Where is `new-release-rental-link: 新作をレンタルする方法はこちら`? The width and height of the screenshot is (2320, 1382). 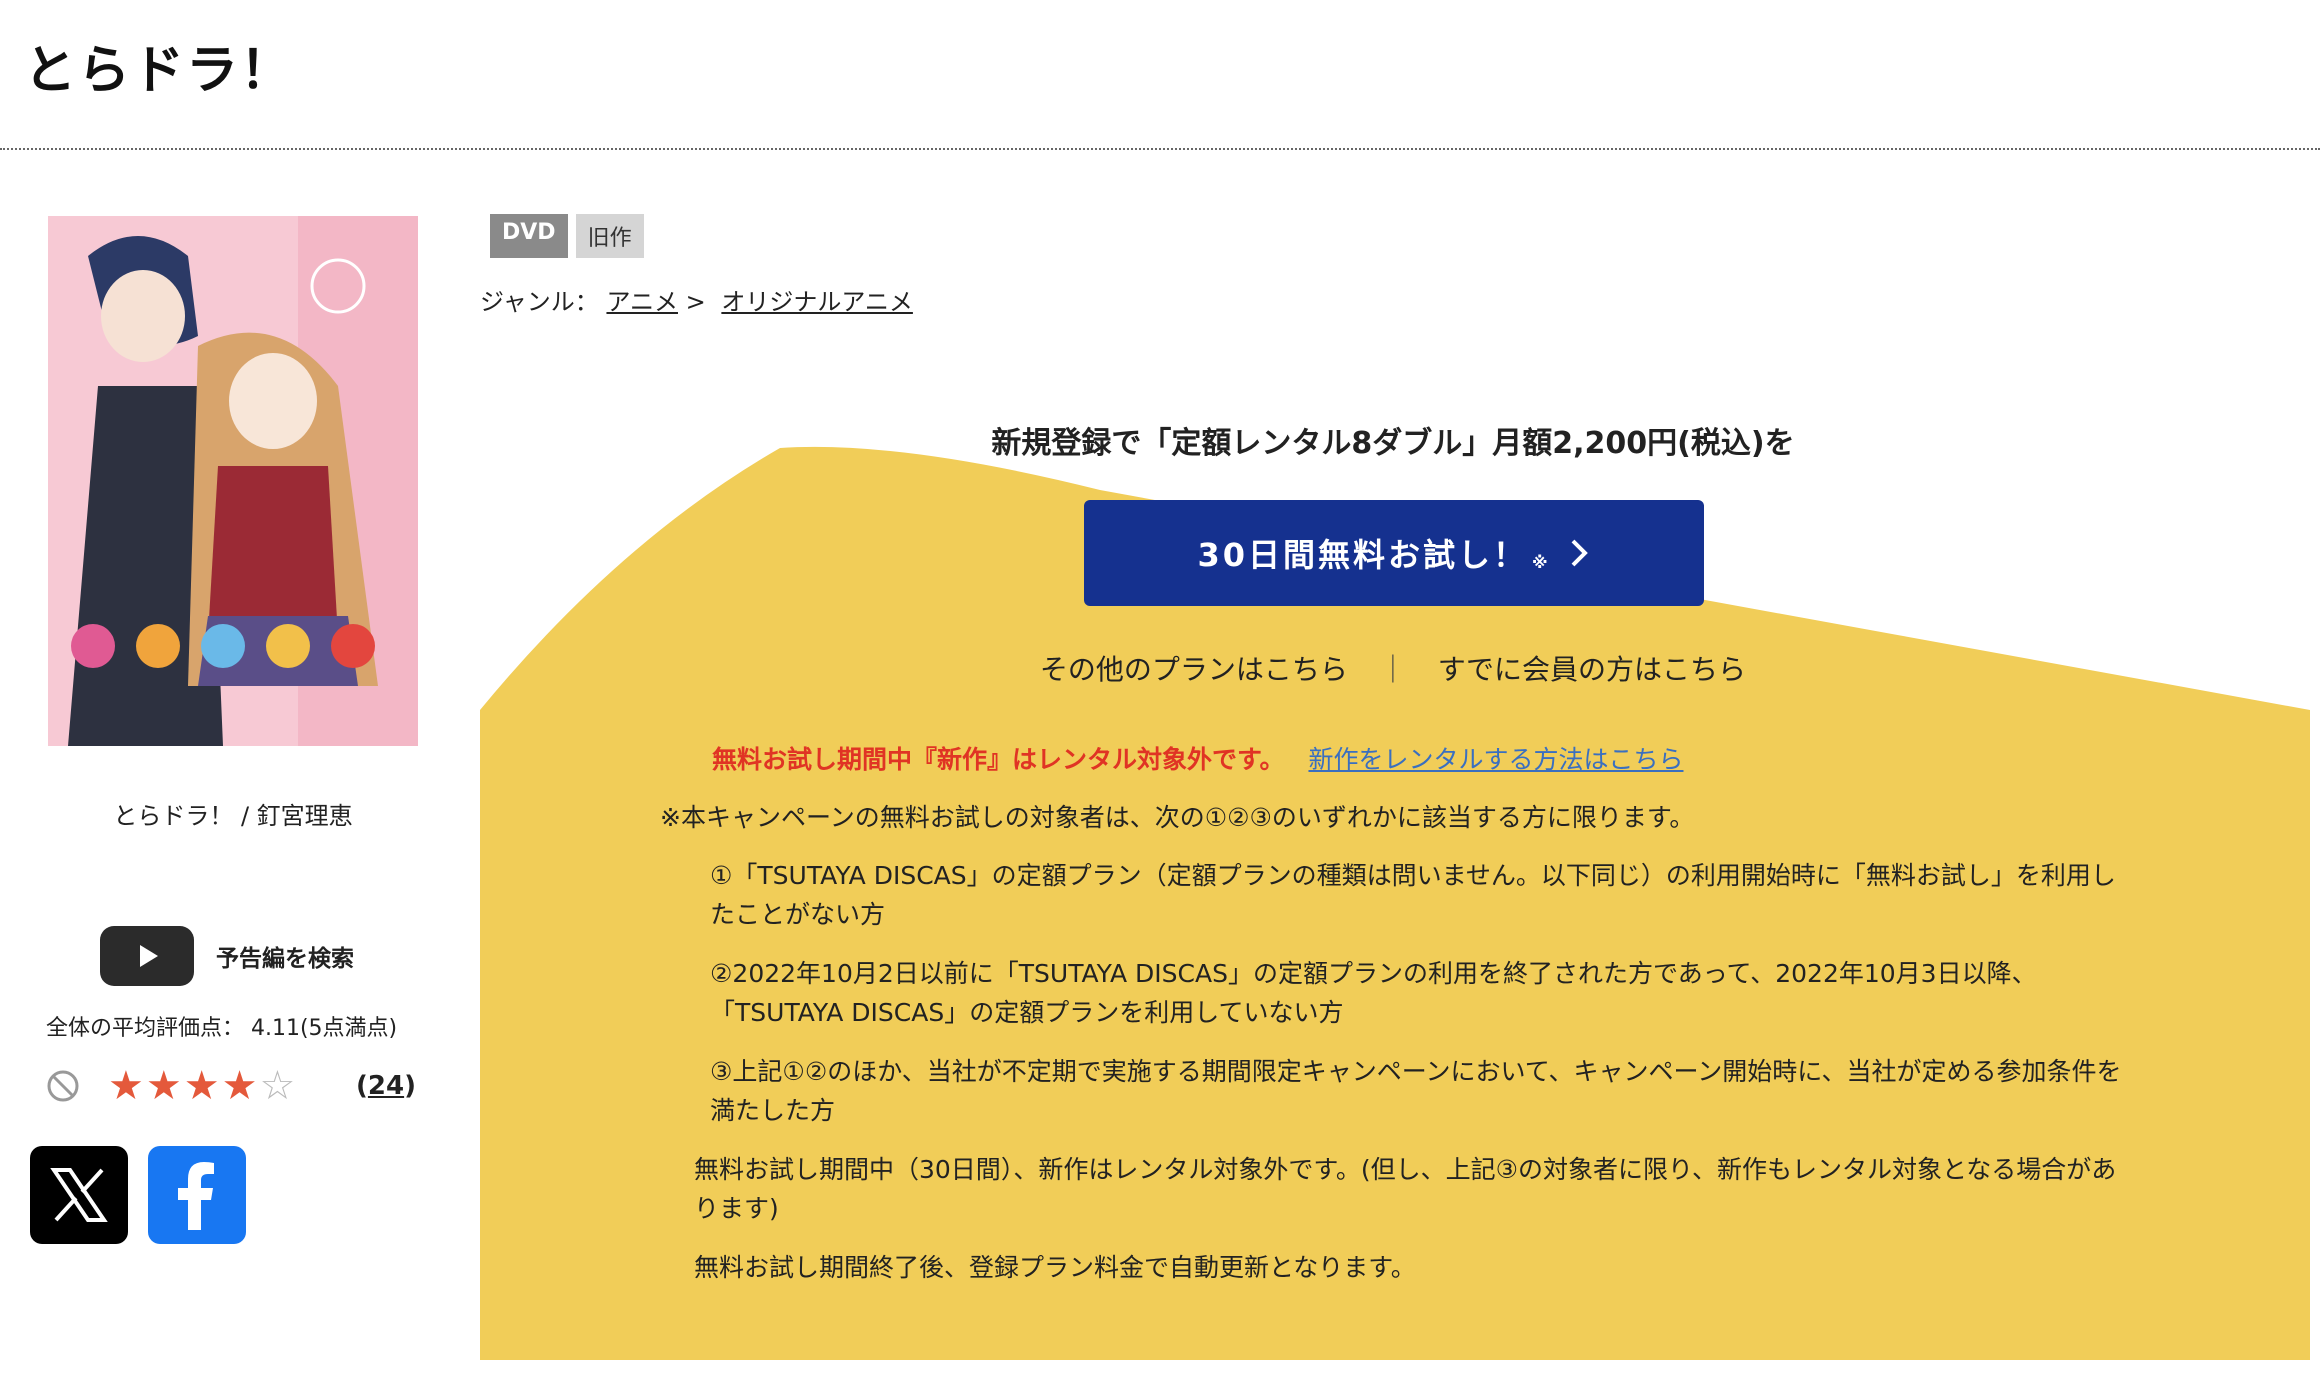
new-release-rental-link: 新作をレンタルする方法はこちら is located at coordinates (1495, 759).